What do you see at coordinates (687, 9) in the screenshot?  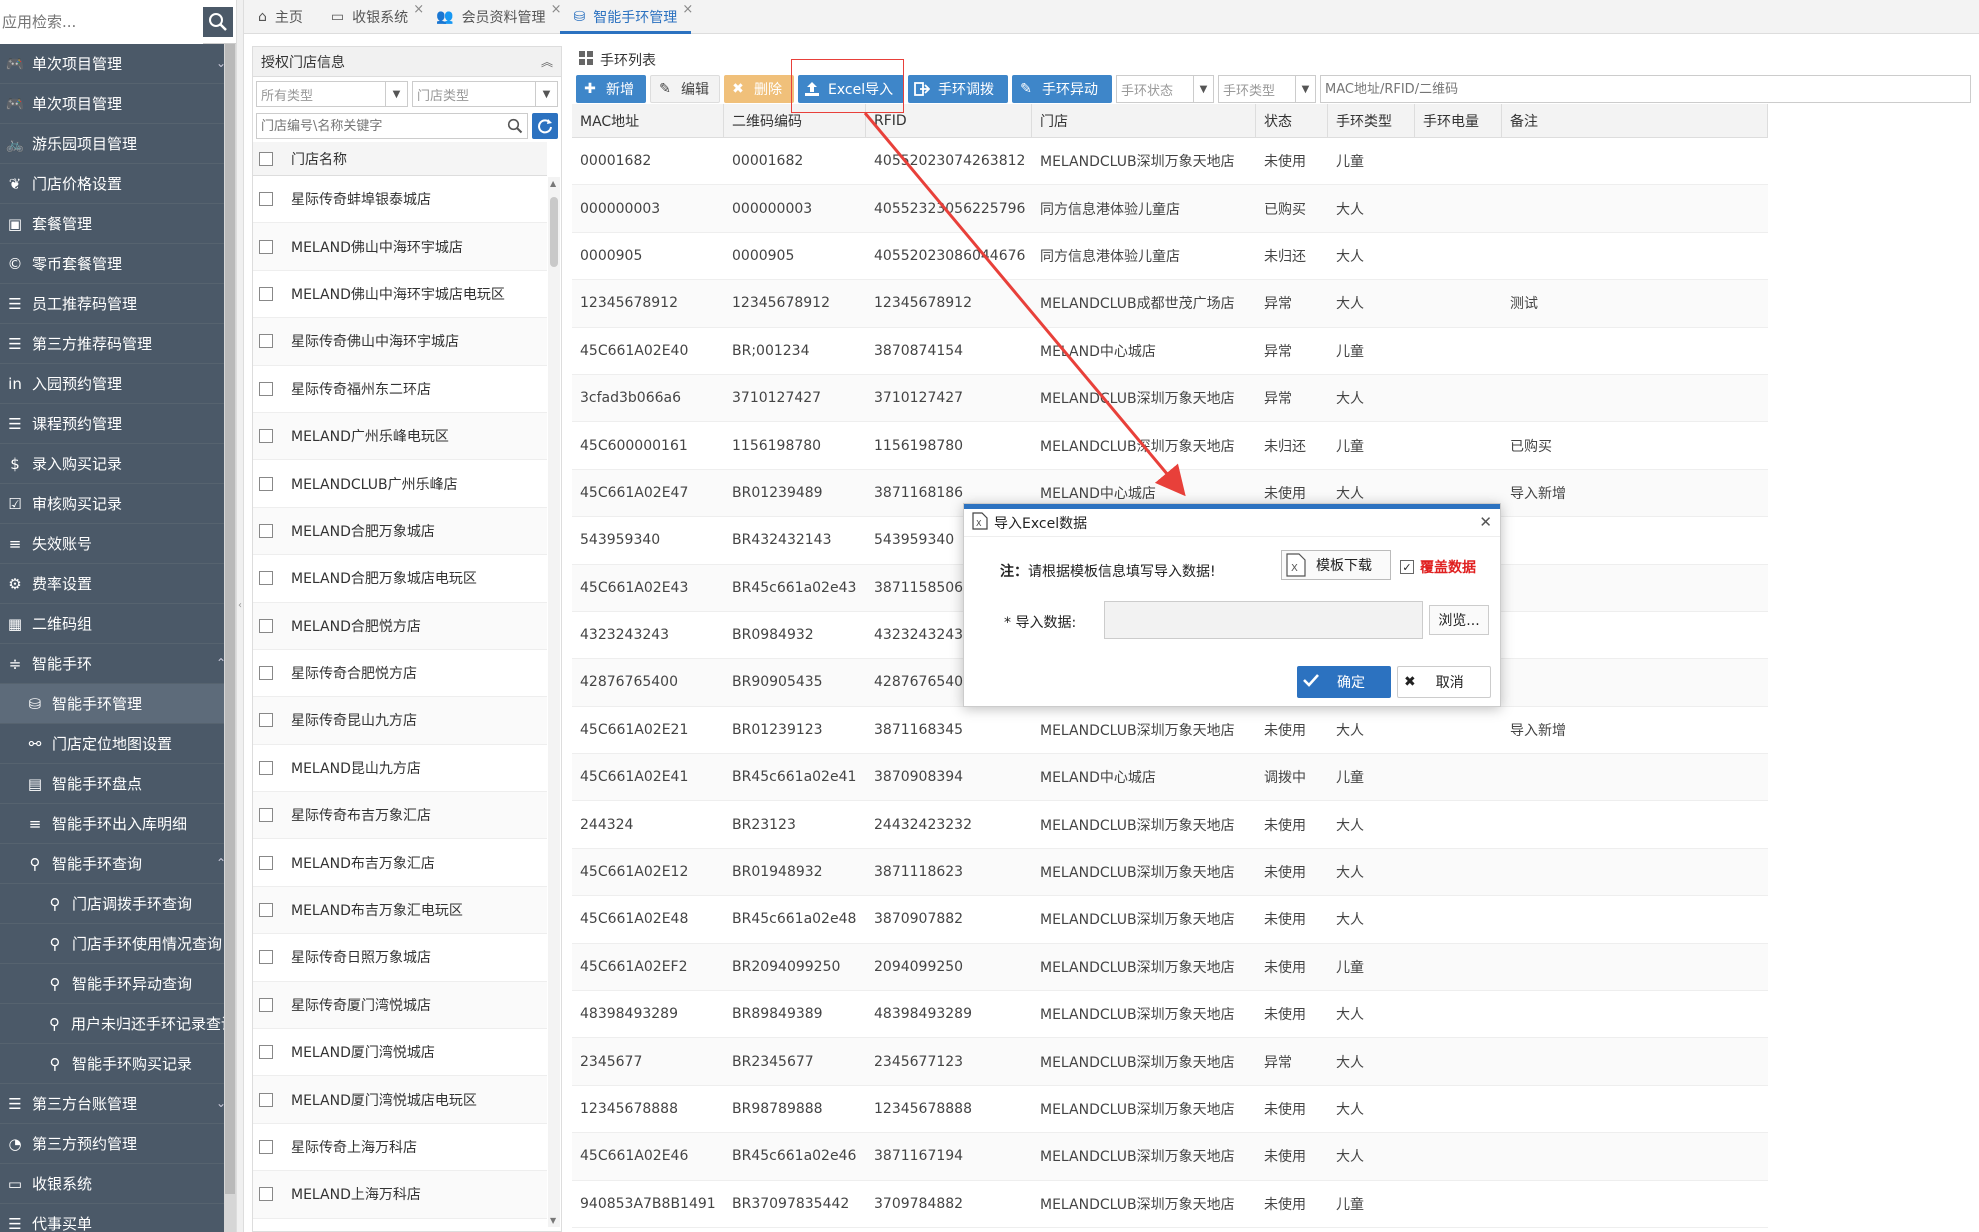 I see `close-icon: ×` at bounding box center [687, 9].